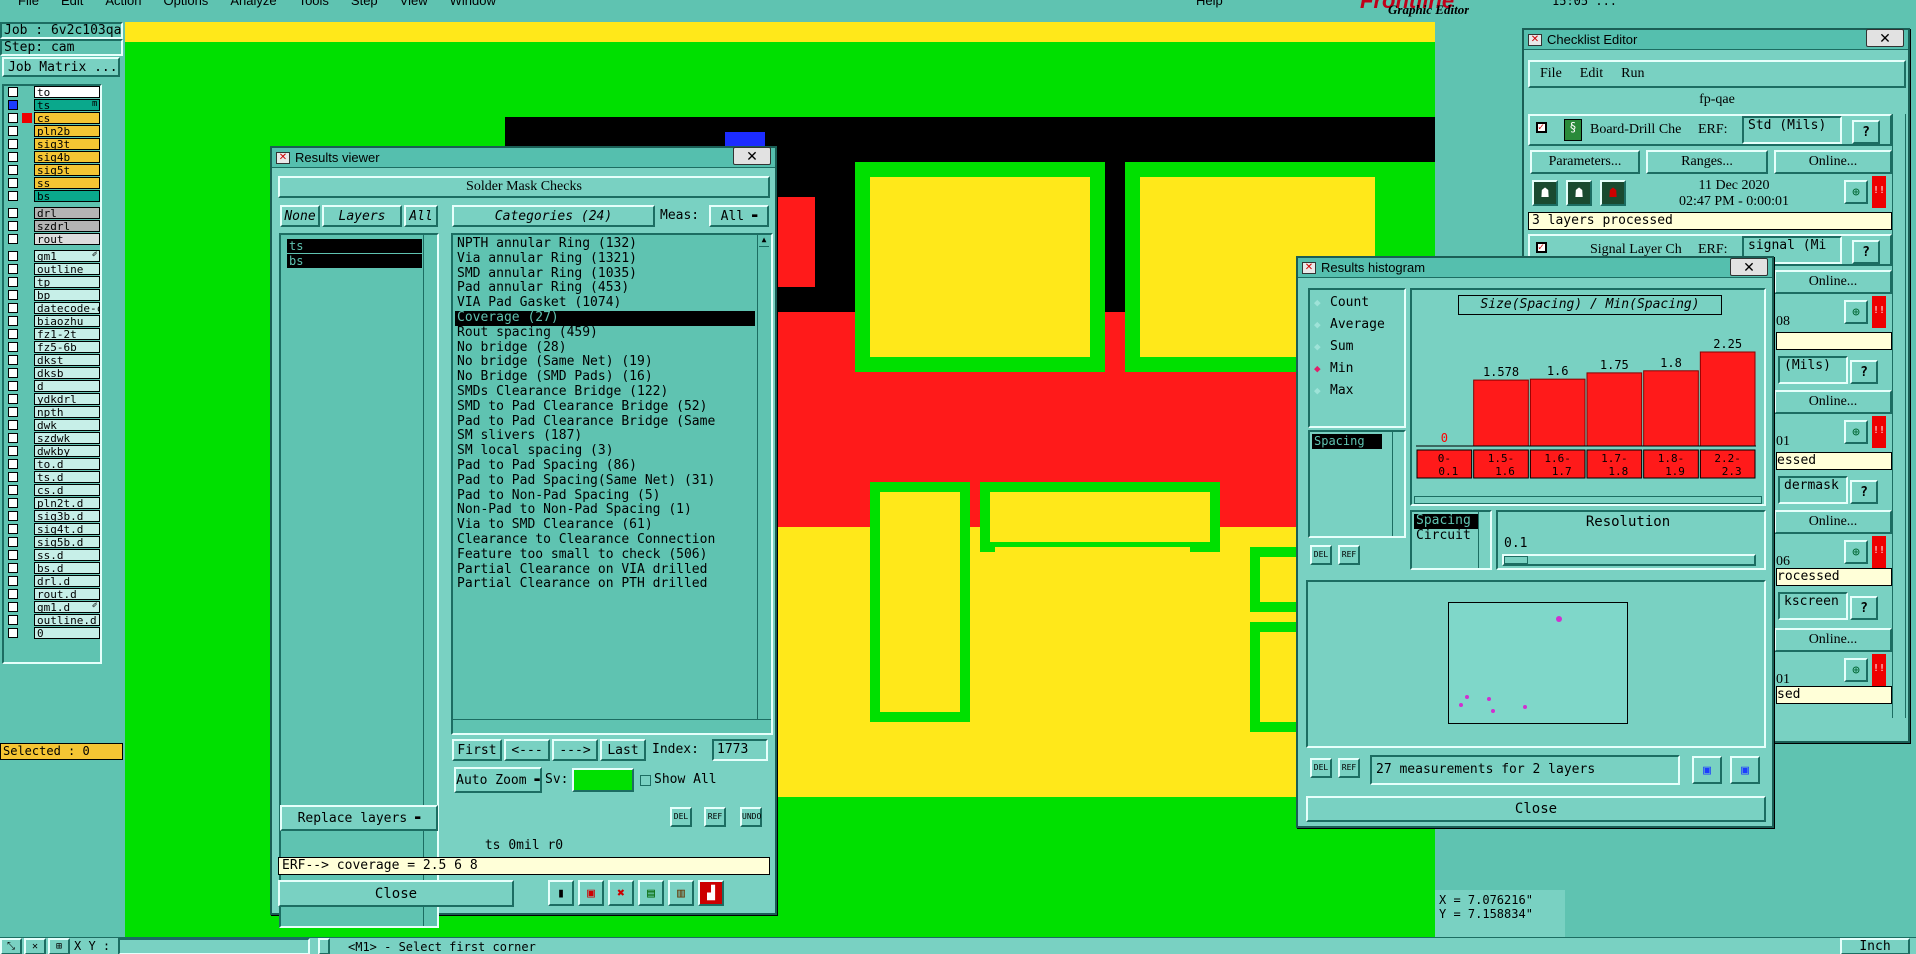 Image resolution: width=1916 pixels, height=954 pixels. Describe the element at coordinates (1813, 490) in the screenshot. I see `erf-select: dermask` at that location.